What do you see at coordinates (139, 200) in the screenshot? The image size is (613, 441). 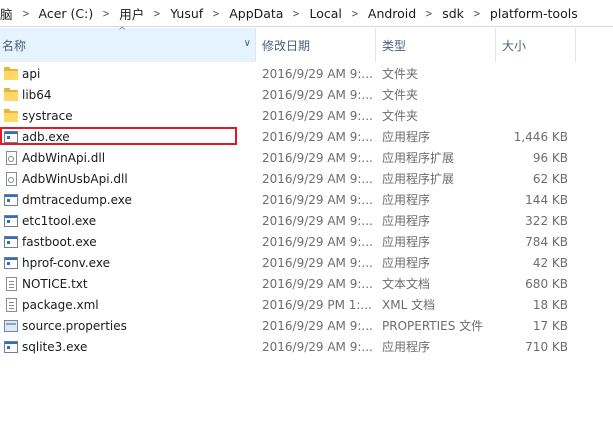 I see `file-name: dmtracedump.exe` at bounding box center [139, 200].